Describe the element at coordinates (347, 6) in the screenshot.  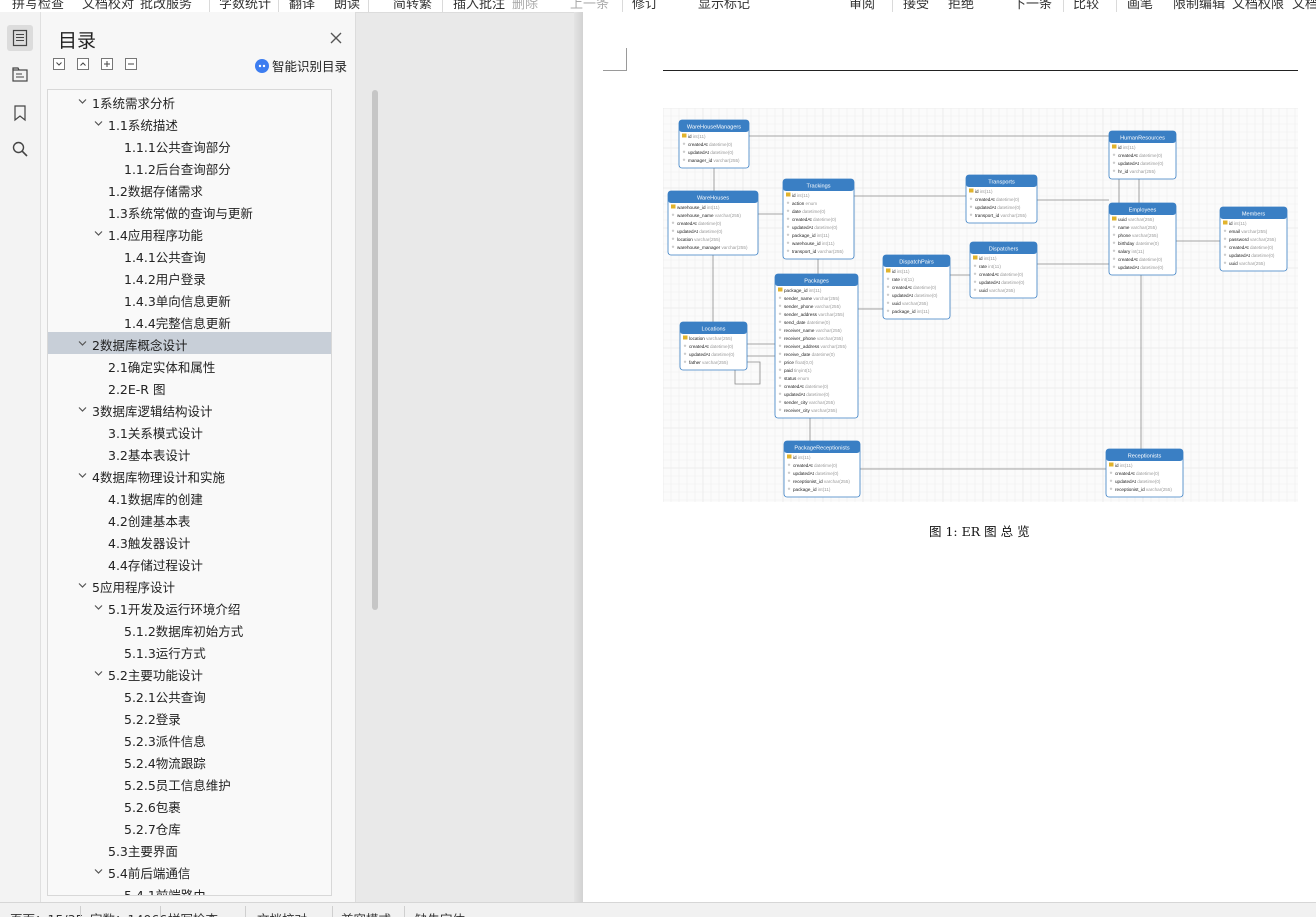
I see `read-aloud-button: 朗读` at that location.